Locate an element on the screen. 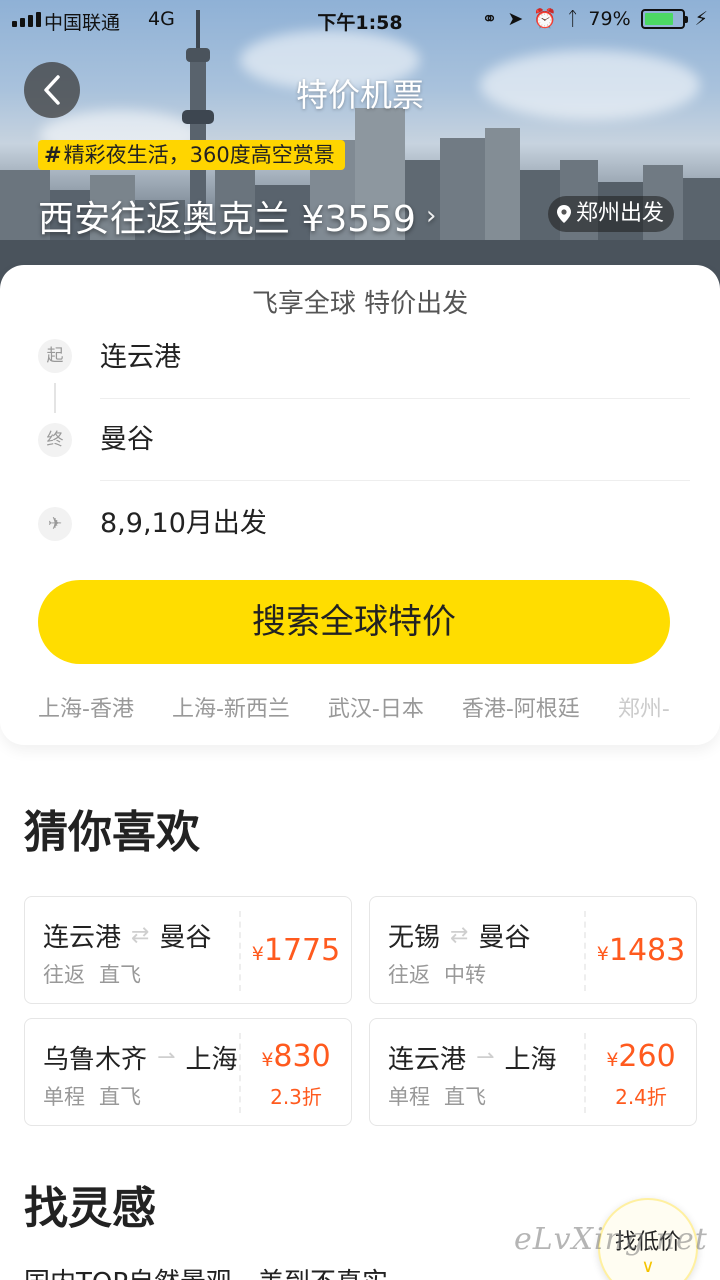 Image resolution: width=720 pixels, height=1280 pixels. route-connector is located at coordinates (55, 398).